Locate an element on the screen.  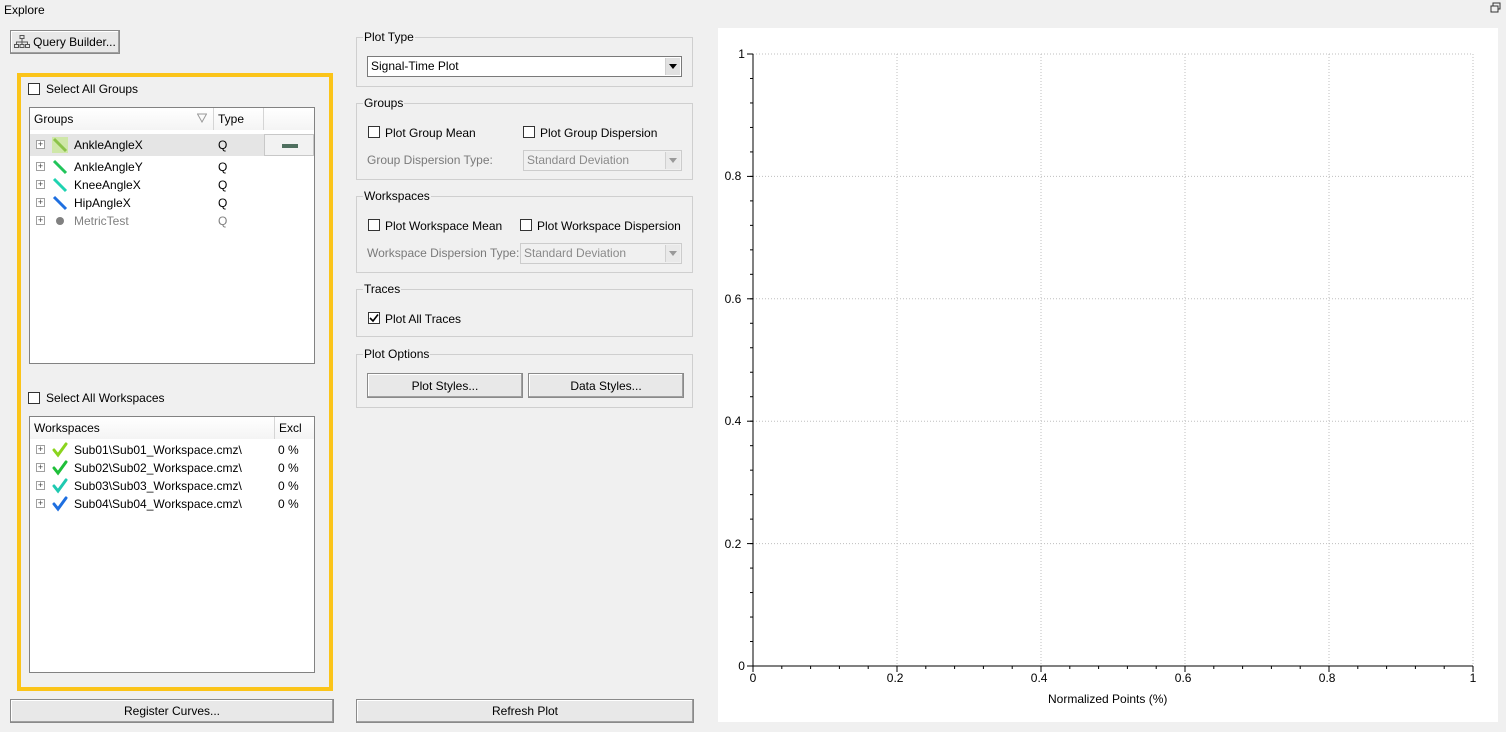
plot-workspace-mean-checkbox is located at coordinates (374, 225).